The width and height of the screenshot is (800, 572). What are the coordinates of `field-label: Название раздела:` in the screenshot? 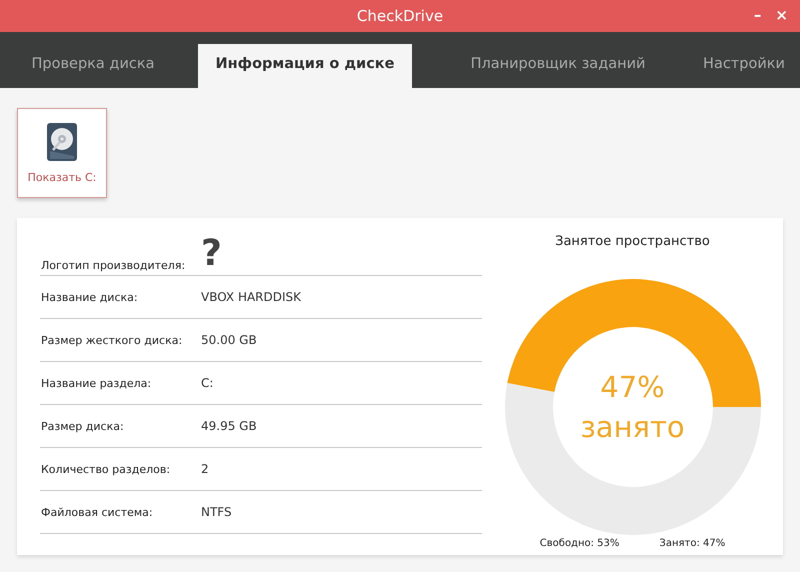 It's located at (96, 383).